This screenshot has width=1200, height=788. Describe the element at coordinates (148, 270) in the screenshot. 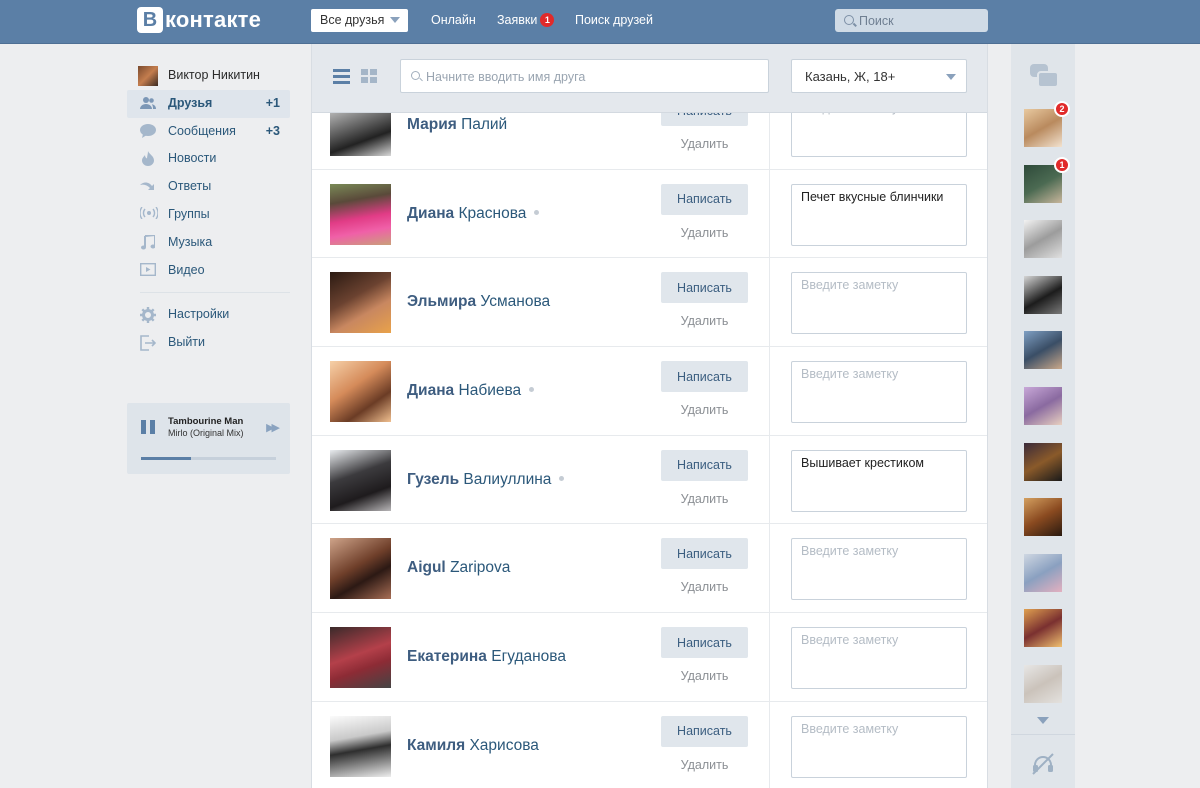

I see `video-icon` at that location.